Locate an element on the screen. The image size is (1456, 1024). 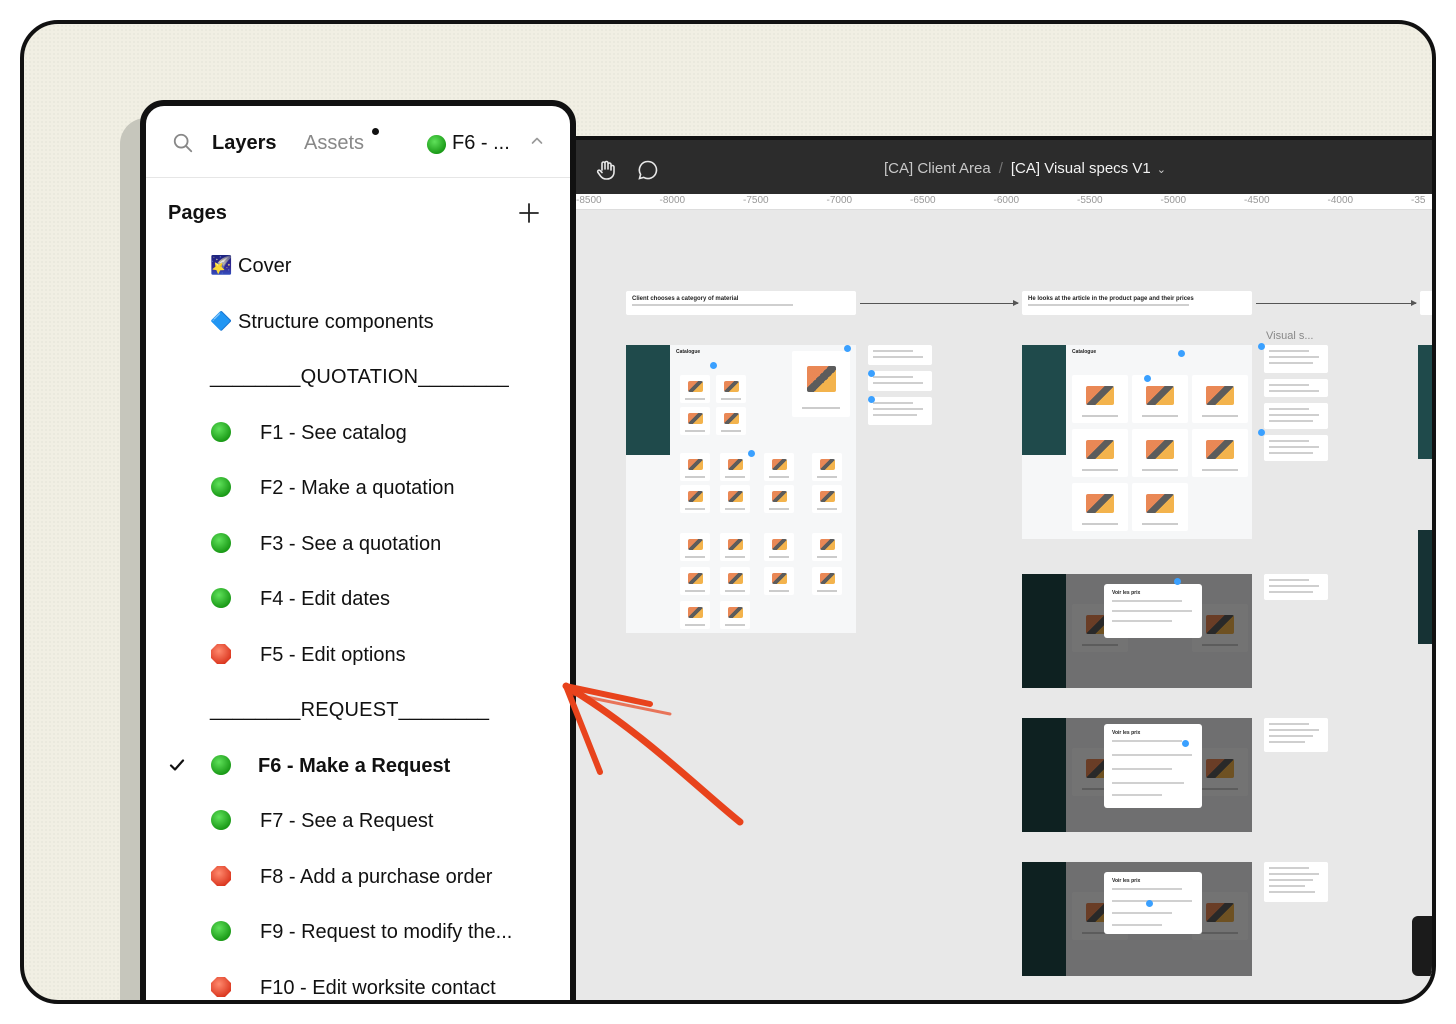
tab-assets: Assets is located at coordinates (334, 143).